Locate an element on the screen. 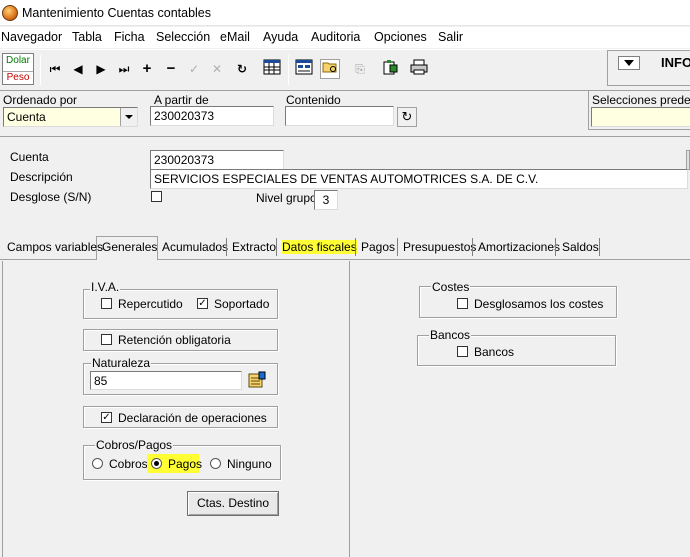 The image size is (690, 557). cuenta-label: Cuenta is located at coordinates (29, 157).